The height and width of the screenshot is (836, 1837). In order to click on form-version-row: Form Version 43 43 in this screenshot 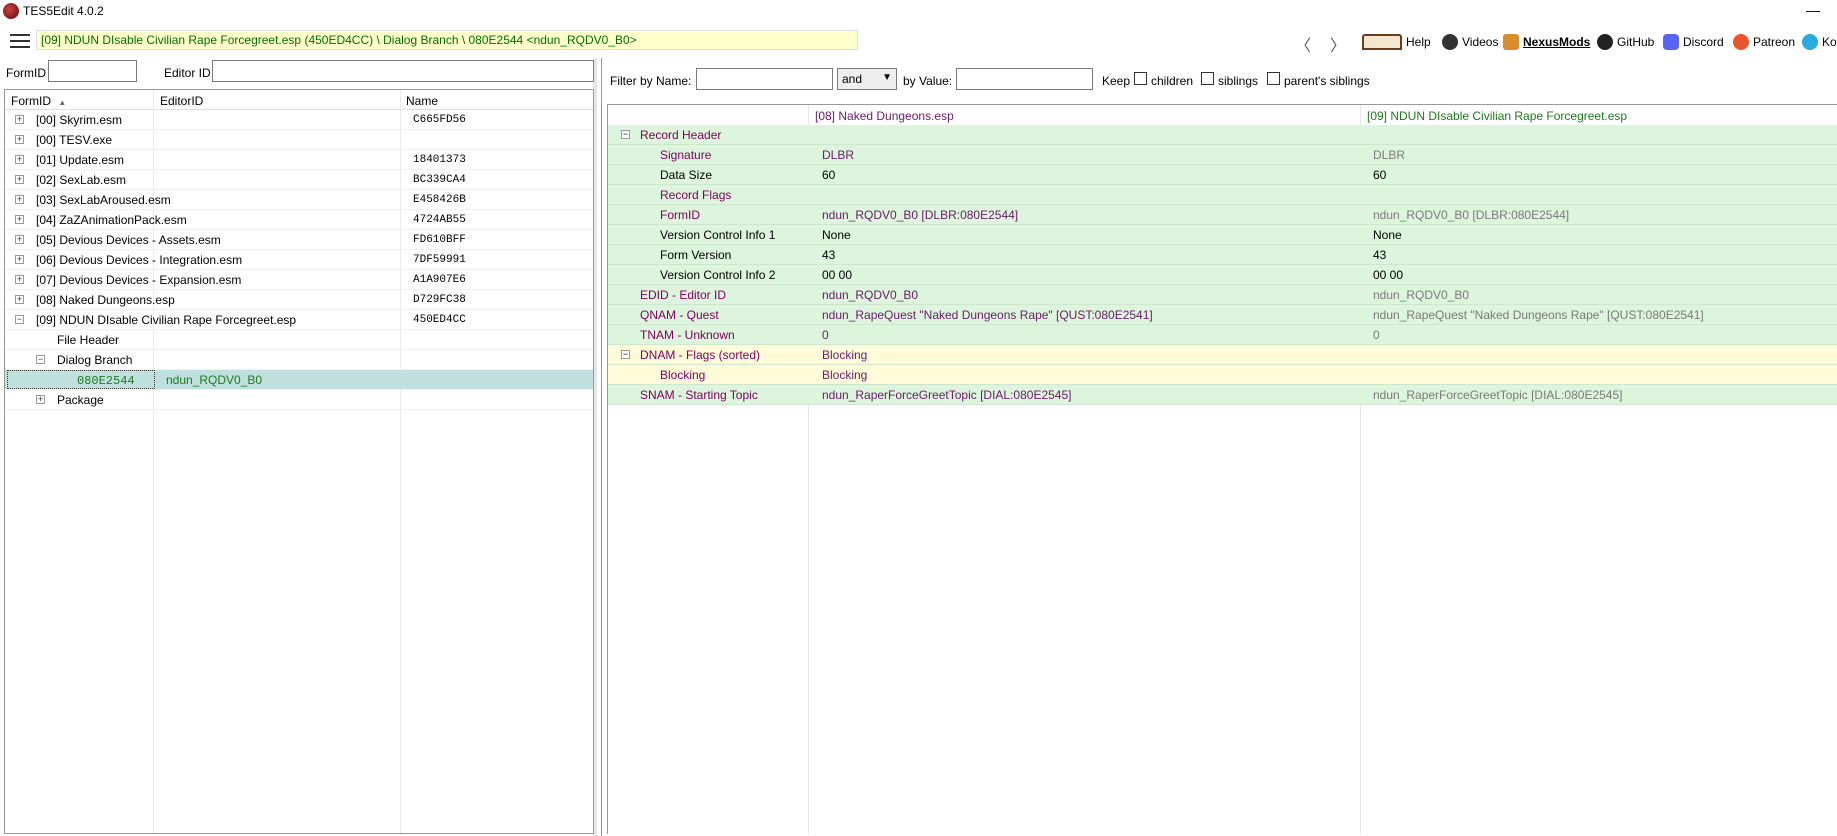, I will do `click(1222, 255)`.